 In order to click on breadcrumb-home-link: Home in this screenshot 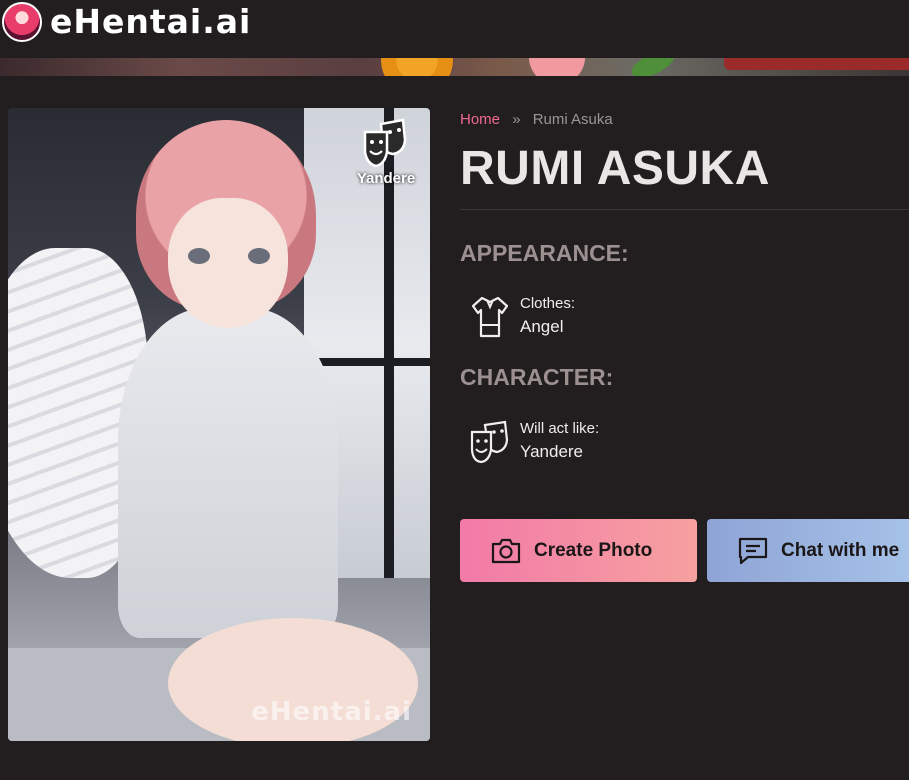, I will do `click(480, 119)`.